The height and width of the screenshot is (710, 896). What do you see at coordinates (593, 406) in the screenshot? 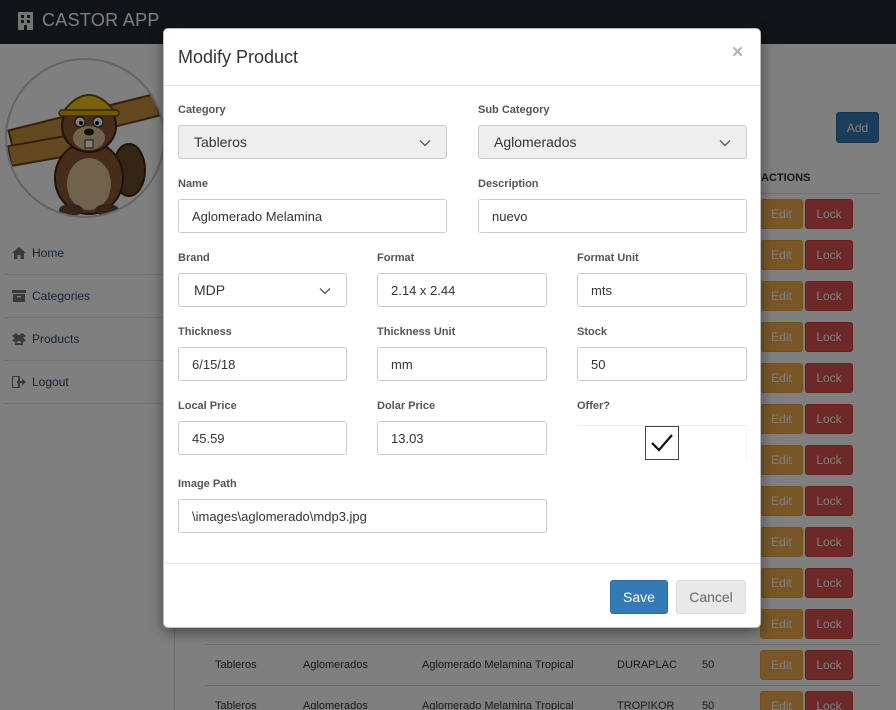
I see `offer-label: Offer?` at bounding box center [593, 406].